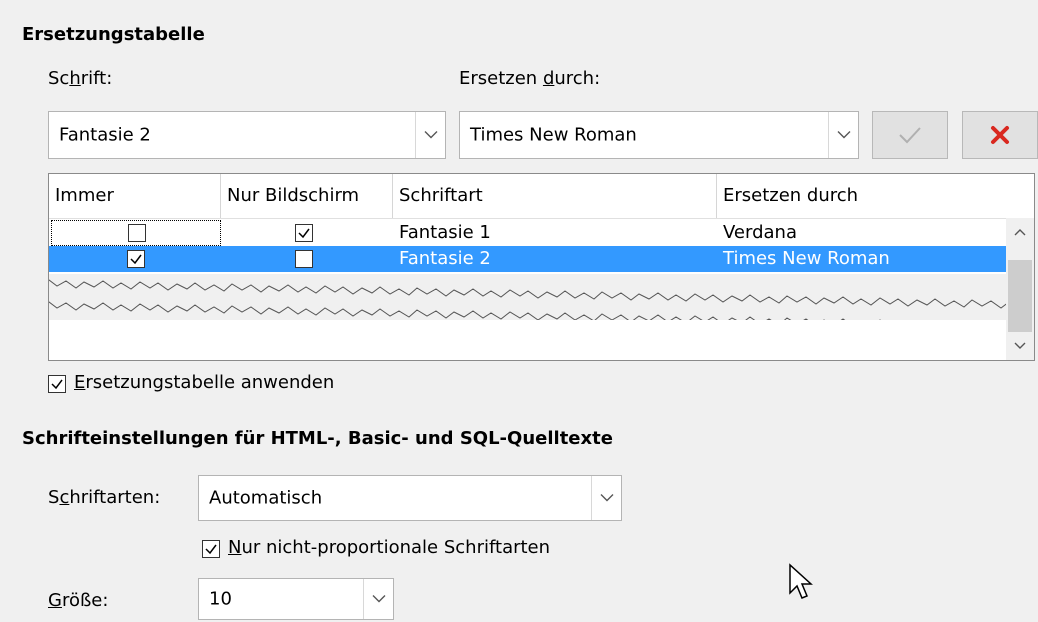  What do you see at coordinates (296, 599) in the screenshot?
I see `size-combobox: 10` at bounding box center [296, 599].